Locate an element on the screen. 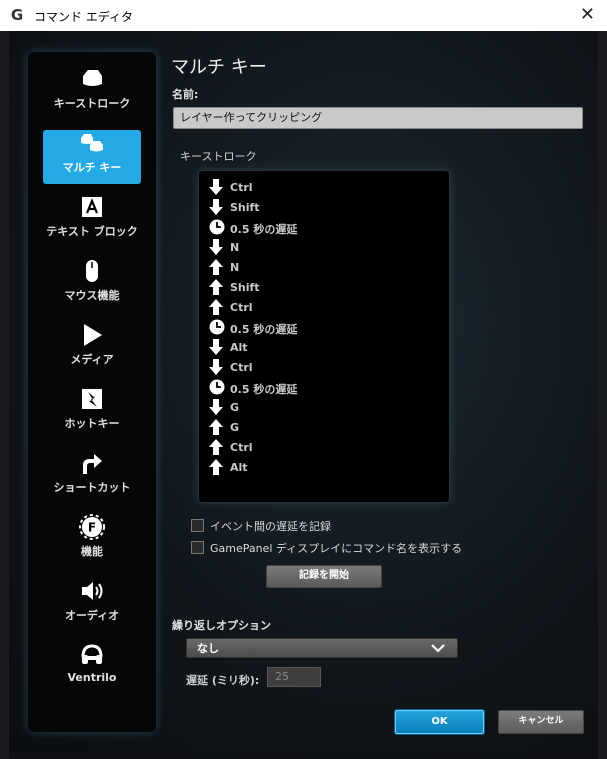 The image size is (607, 759). sidebar-item-label: メディア is located at coordinates (92, 359).